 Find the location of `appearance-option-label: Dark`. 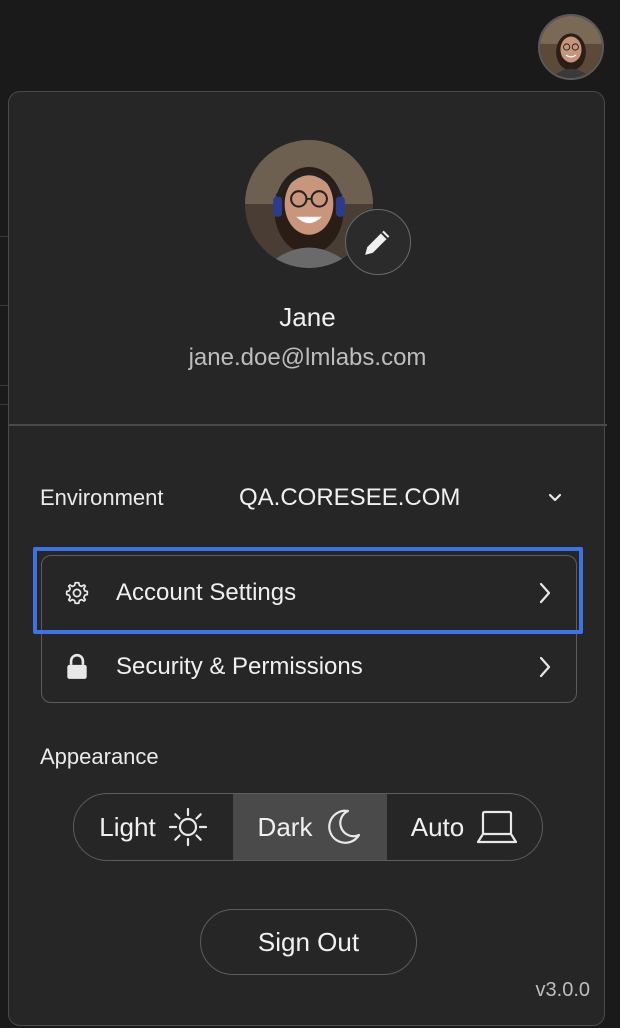

appearance-option-label: Dark is located at coordinates (285, 826).